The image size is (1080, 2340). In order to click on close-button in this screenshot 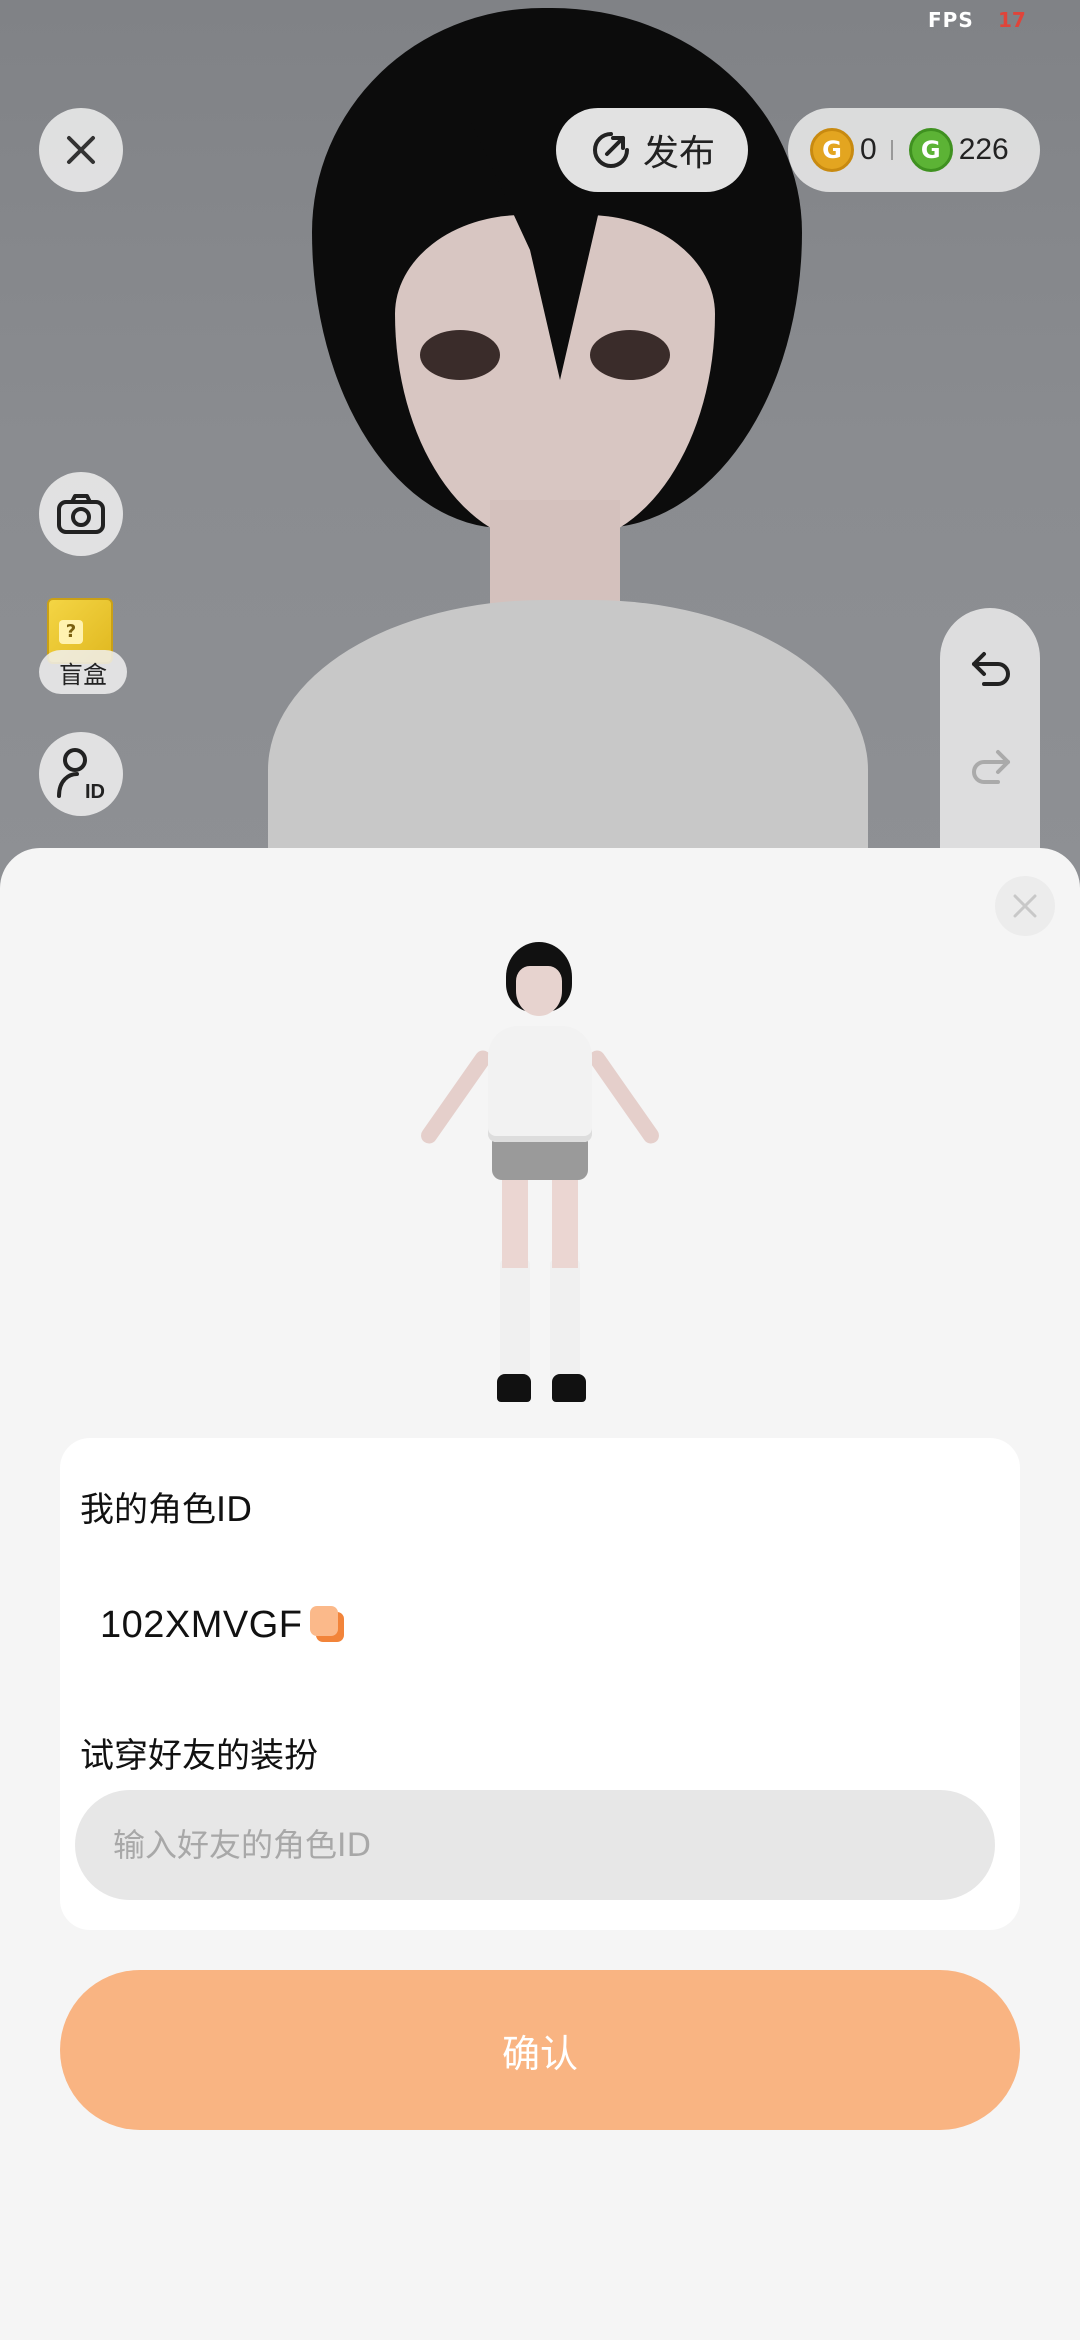, I will do `click(81, 150)`.